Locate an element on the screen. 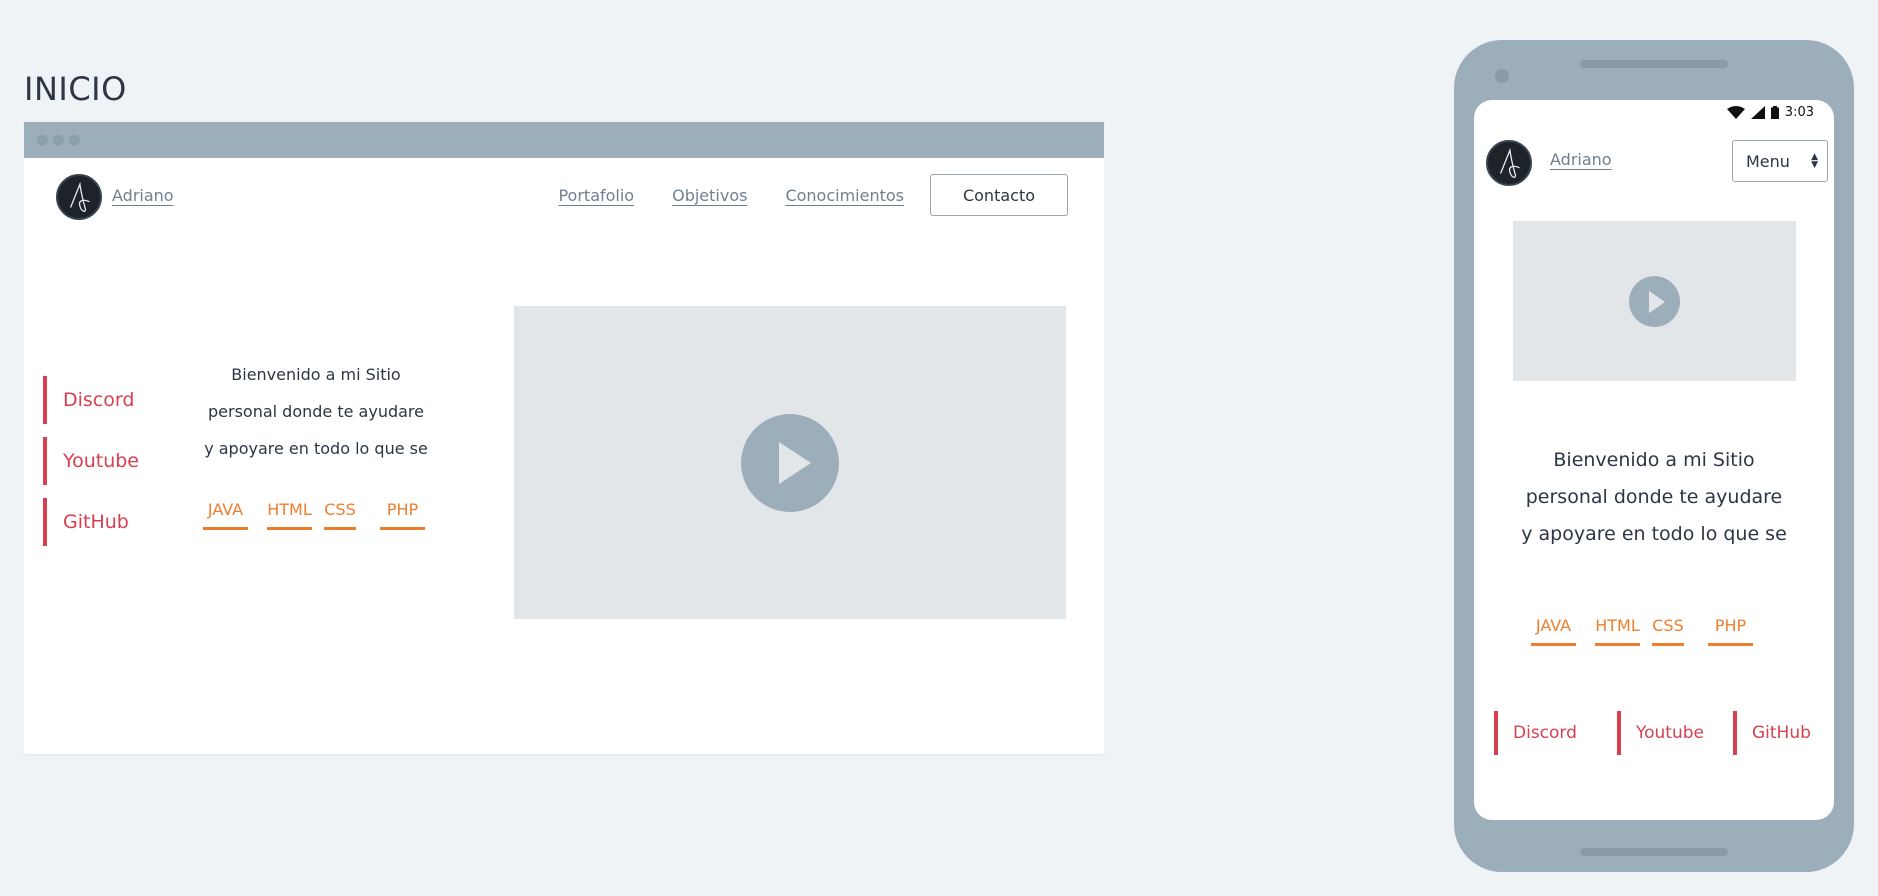  signal-icon is located at coordinates (1757, 112).